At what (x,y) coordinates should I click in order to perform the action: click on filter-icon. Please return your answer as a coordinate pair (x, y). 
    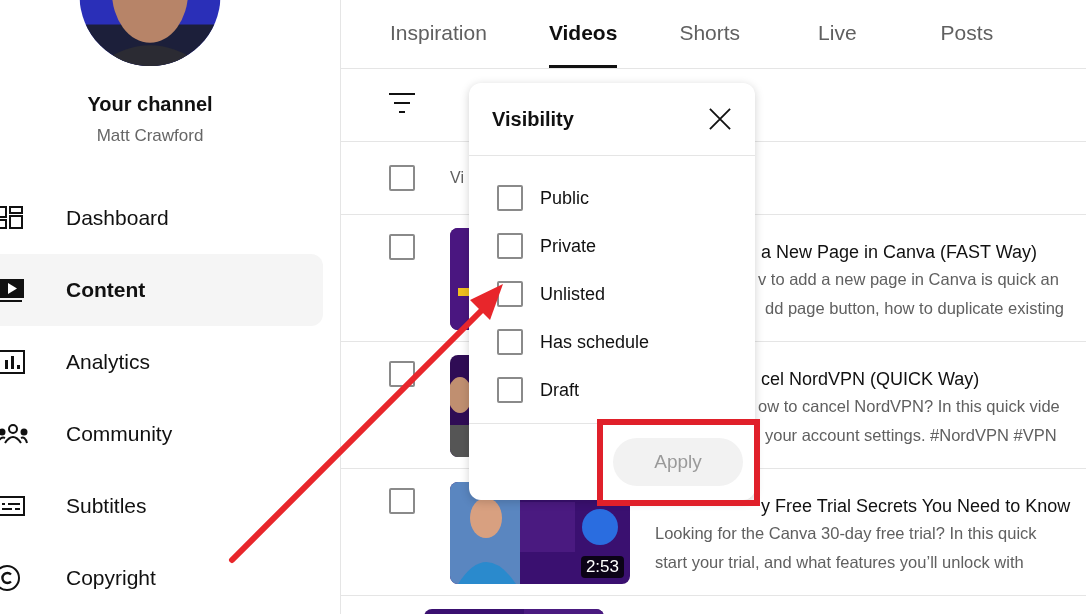
    Looking at the image, I should click on (402, 103).